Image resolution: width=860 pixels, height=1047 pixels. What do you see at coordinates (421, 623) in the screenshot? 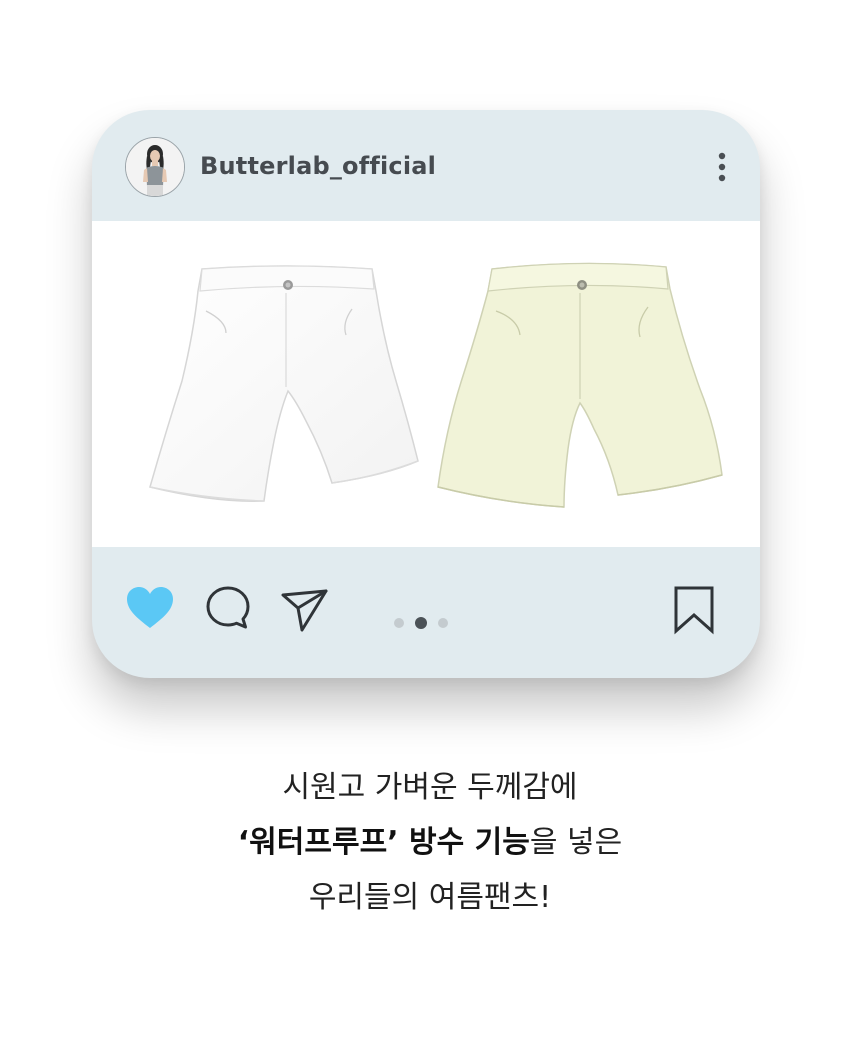
I see `carousel-dot-active` at bounding box center [421, 623].